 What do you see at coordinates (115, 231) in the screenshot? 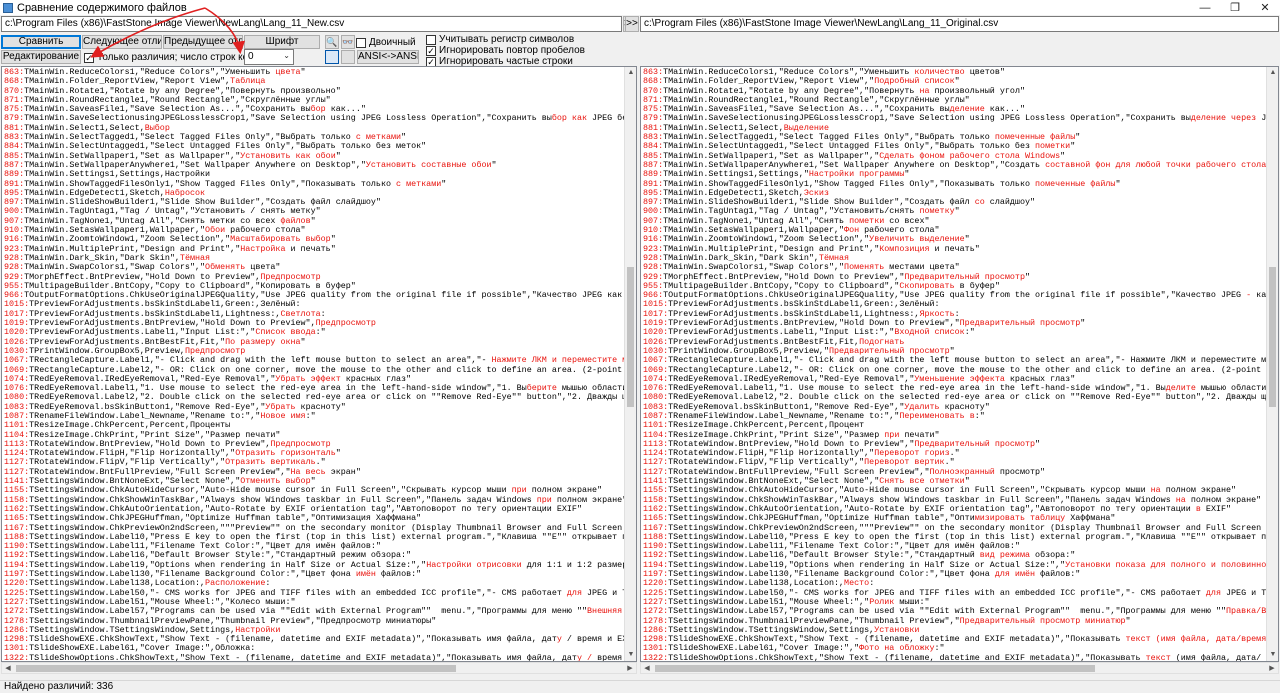
I see `line-text: TMainWin.SetasWallpaper1,Wallpaper,"` at bounding box center [115, 231].